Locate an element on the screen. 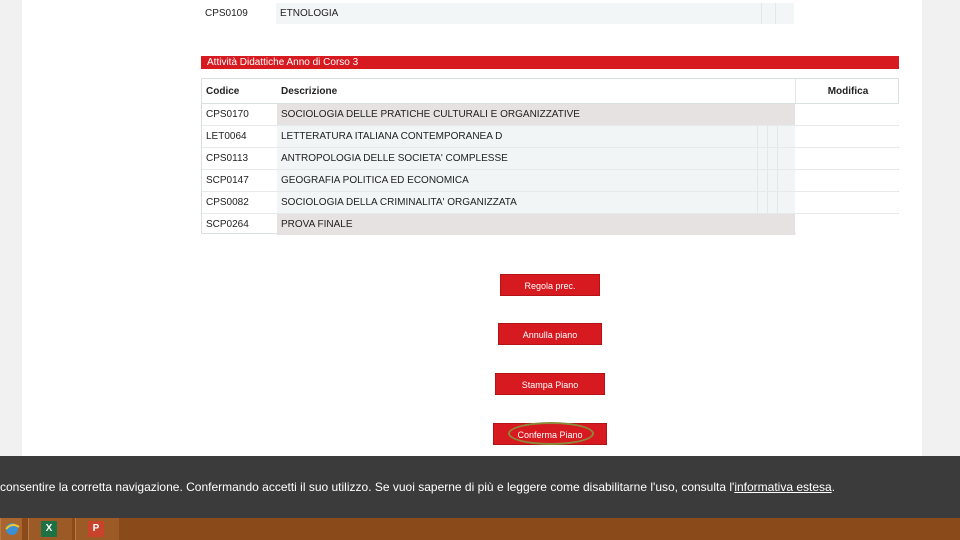  course-code: CPS0109 is located at coordinates (226, 13).